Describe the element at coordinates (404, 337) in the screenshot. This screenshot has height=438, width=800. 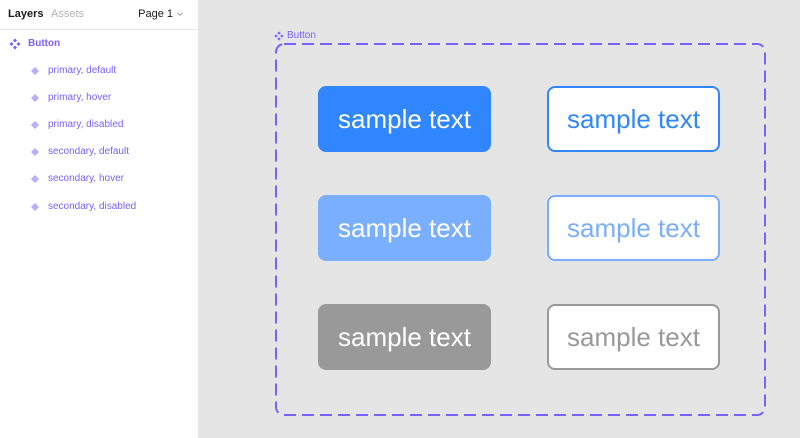
I see `button-primary-disabled: sample text` at that location.